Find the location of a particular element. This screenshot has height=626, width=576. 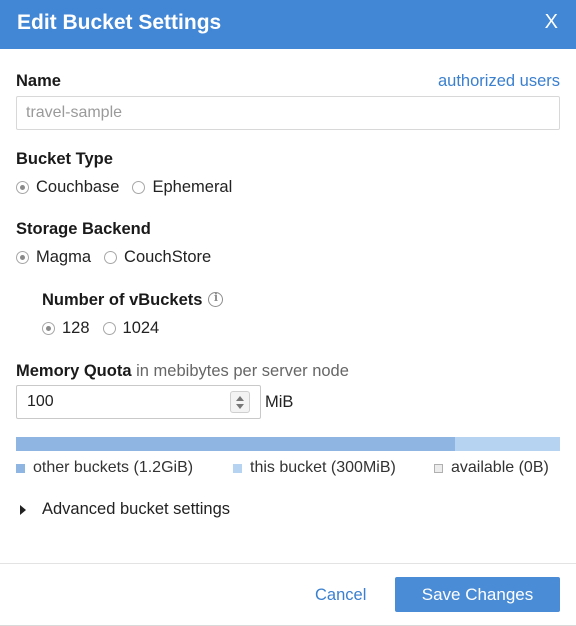

dialog-header: Edit Bucket Settings X is located at coordinates (288, 24).